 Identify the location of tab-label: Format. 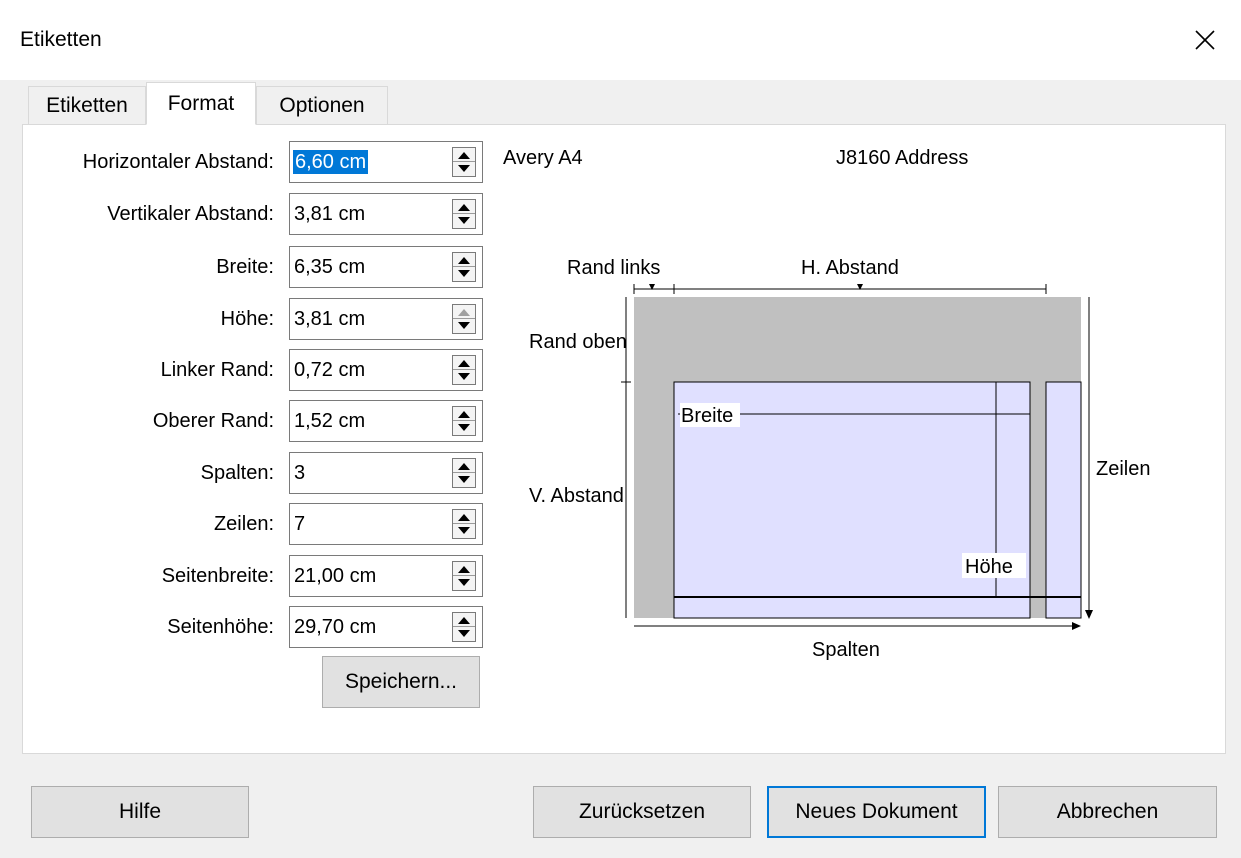
(201, 103).